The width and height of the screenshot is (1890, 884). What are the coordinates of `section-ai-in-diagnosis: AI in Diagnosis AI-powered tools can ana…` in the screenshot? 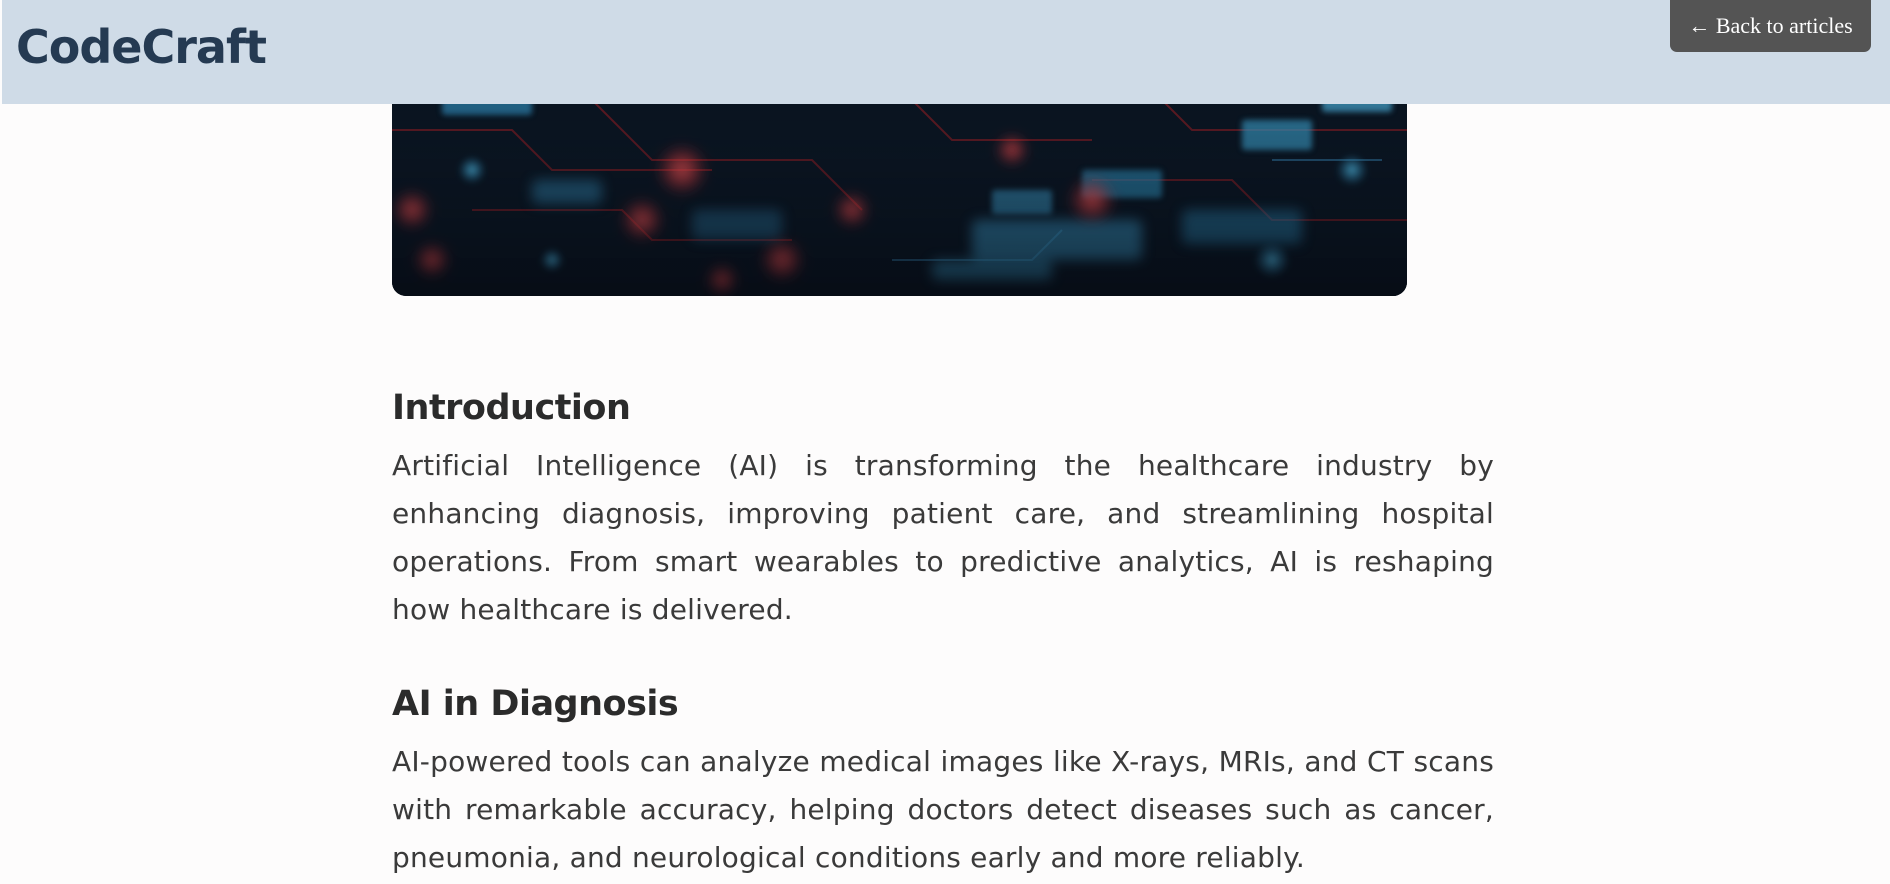 It's located at (943, 779).